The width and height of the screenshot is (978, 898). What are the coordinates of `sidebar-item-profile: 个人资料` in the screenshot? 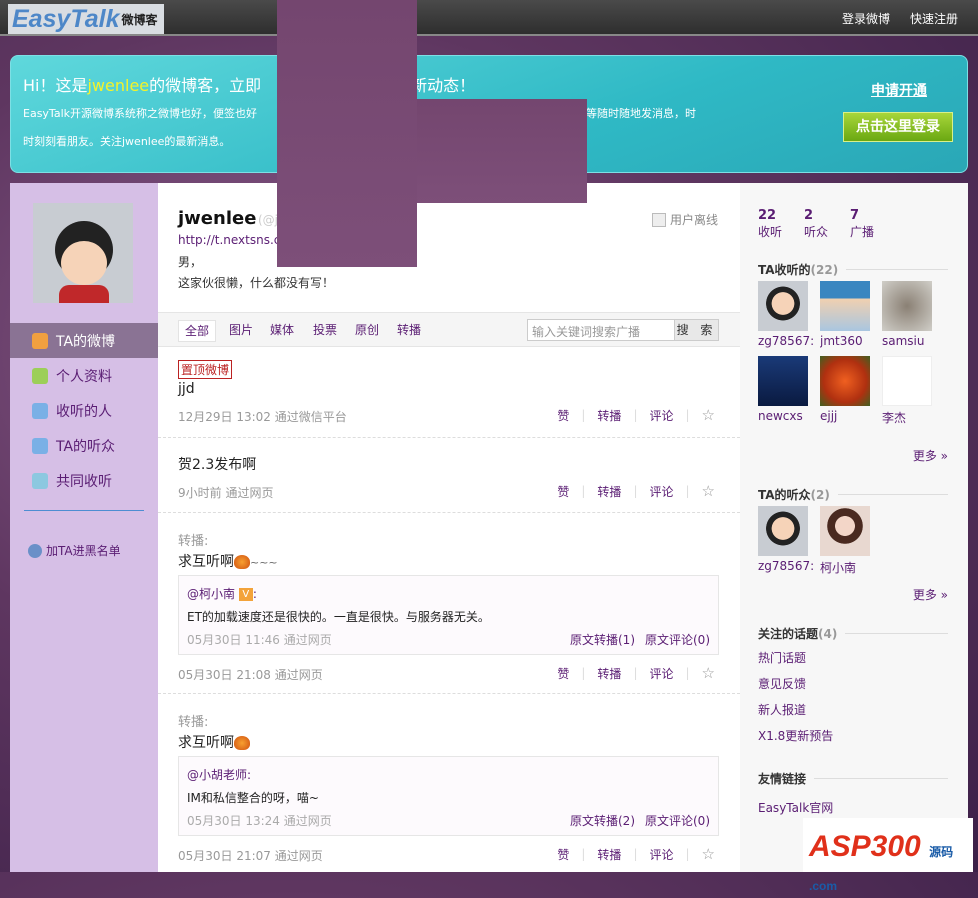 It's located at (84, 375).